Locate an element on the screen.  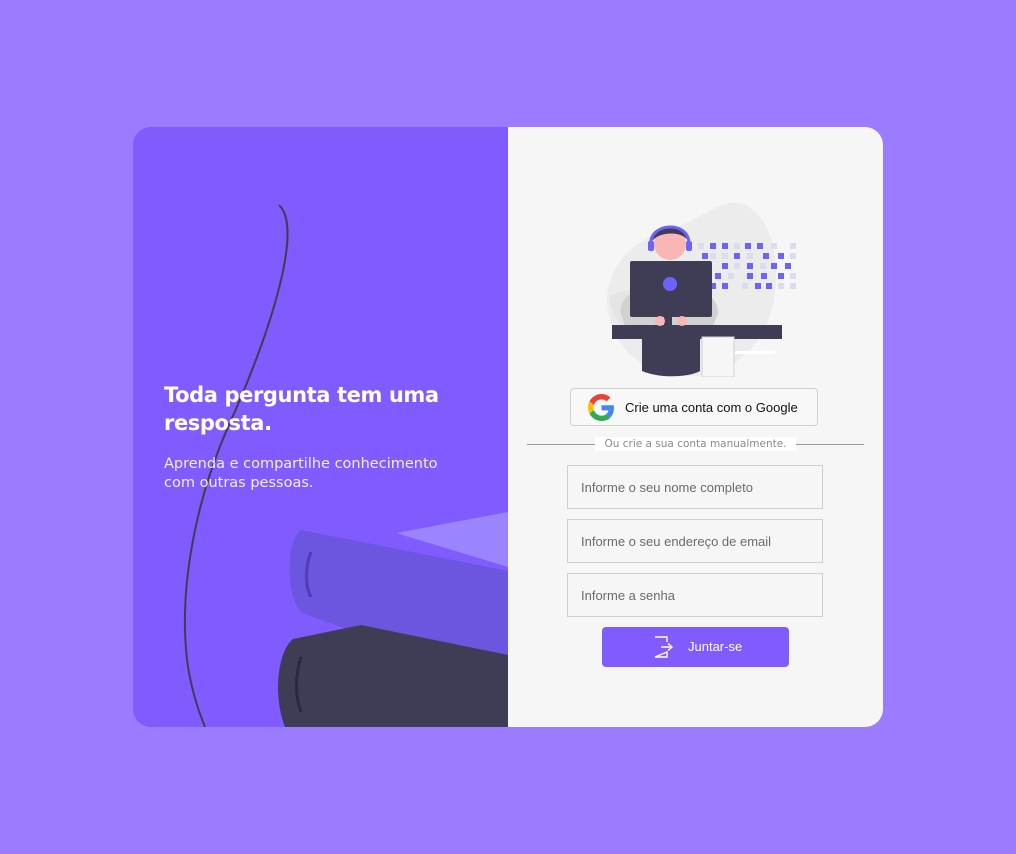
divider-text: Ou crie a sua conta manualmente. is located at coordinates (695, 444).